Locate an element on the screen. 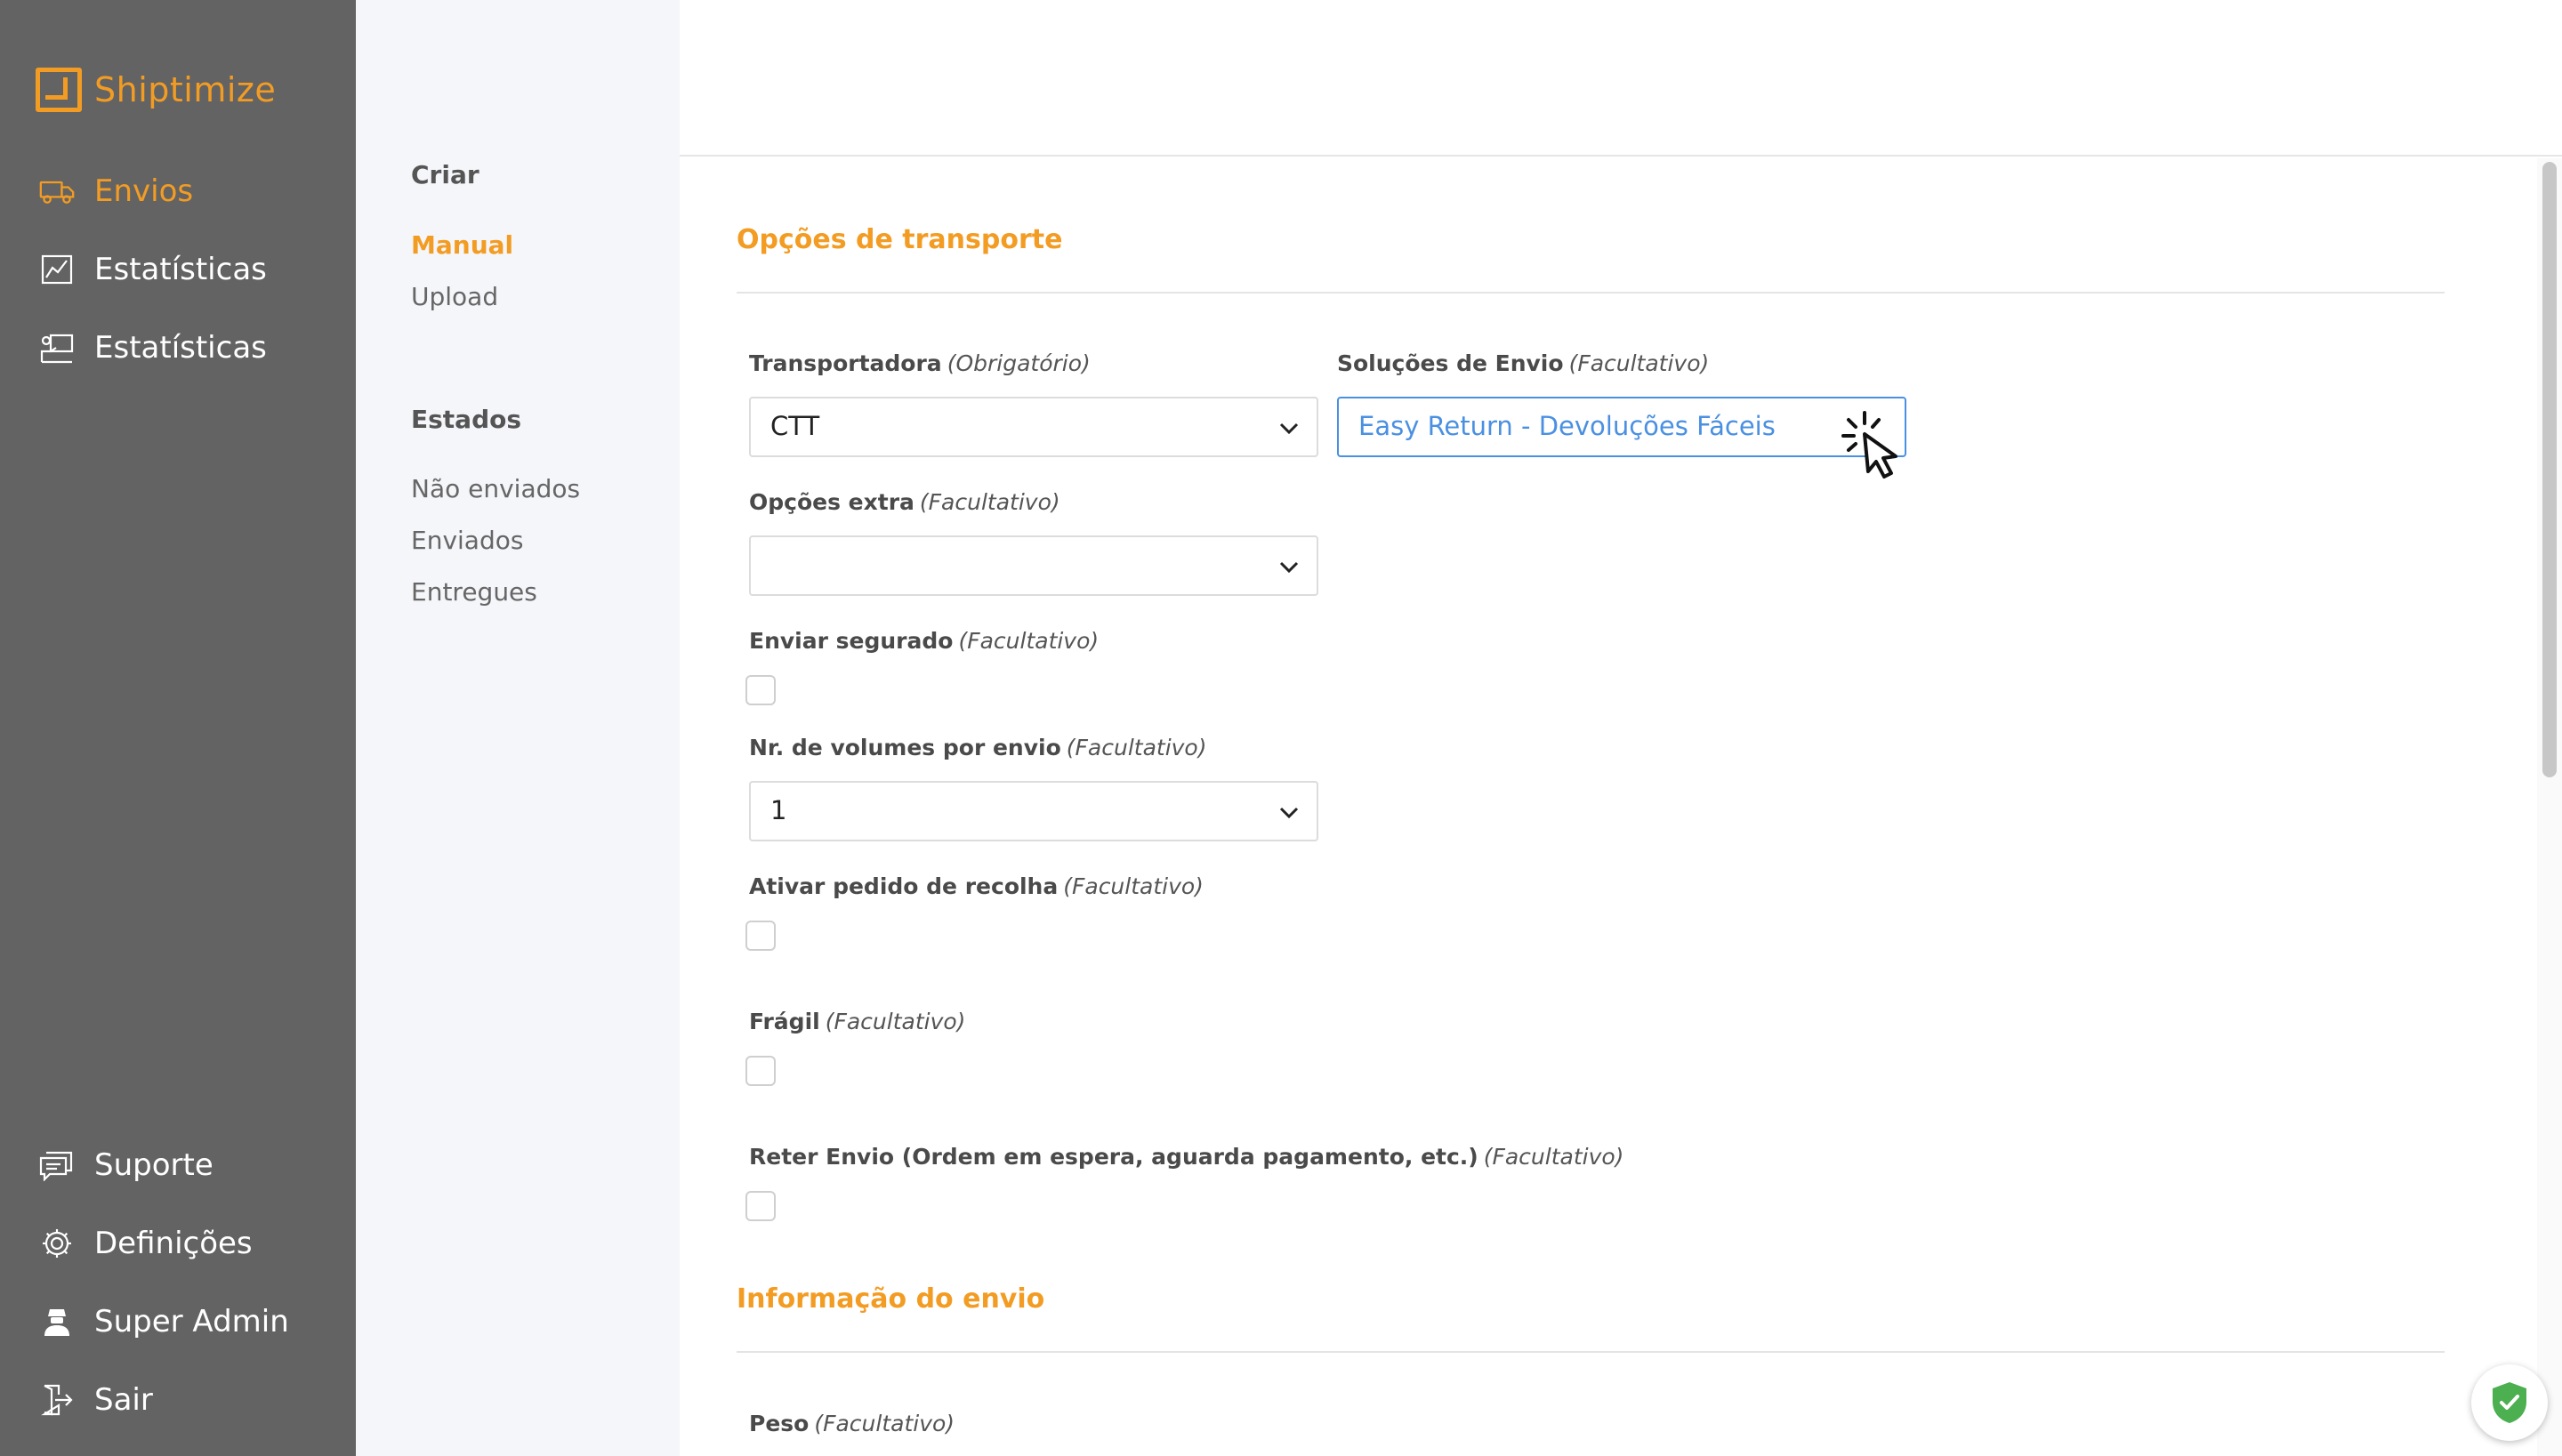 The width and height of the screenshot is (2562, 1456). extra-options-label: Opções extra (Facultativo) is located at coordinates (904, 502).